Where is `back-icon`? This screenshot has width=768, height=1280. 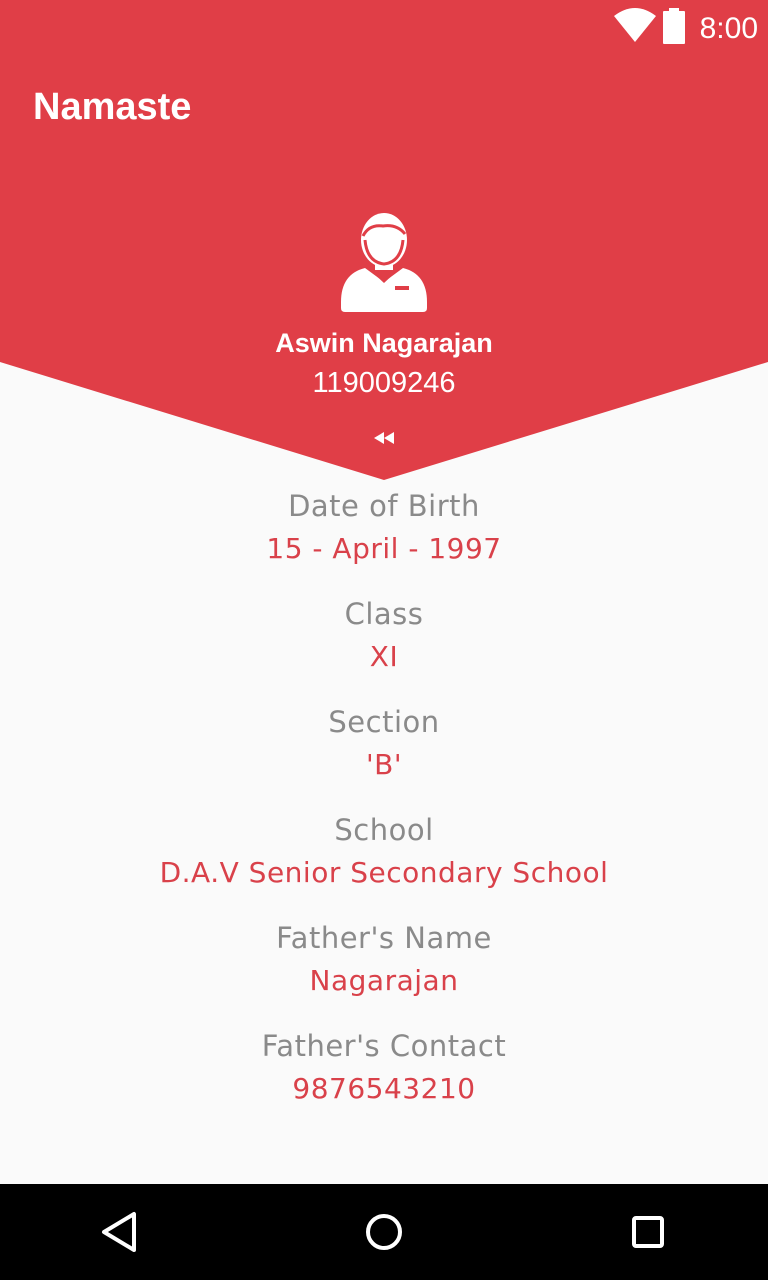
back-icon is located at coordinates (120, 1232).